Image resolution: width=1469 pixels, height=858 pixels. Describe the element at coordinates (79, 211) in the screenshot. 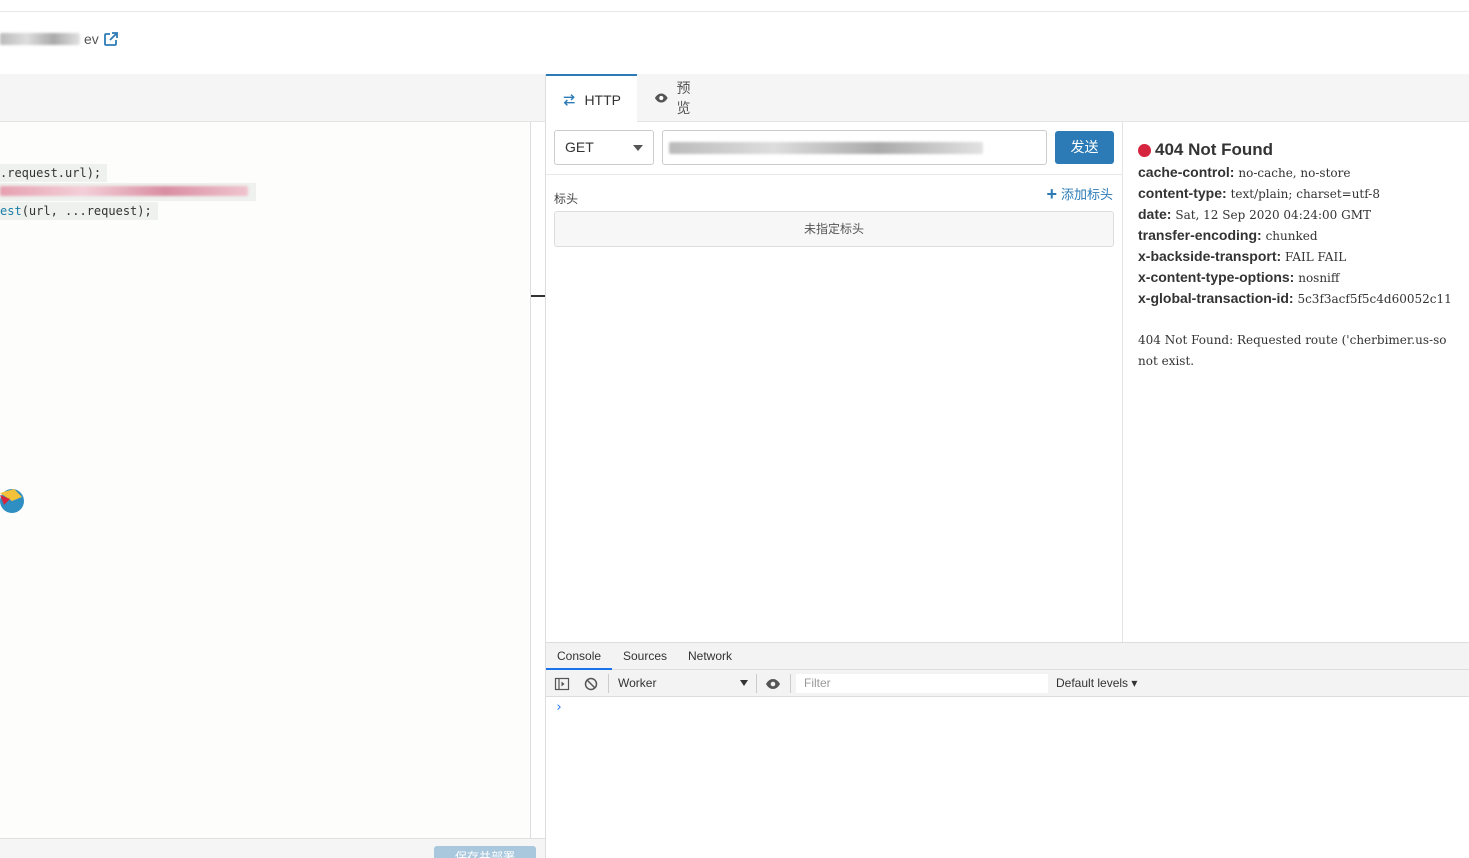

I see `code-line: est(url, ...request);` at that location.